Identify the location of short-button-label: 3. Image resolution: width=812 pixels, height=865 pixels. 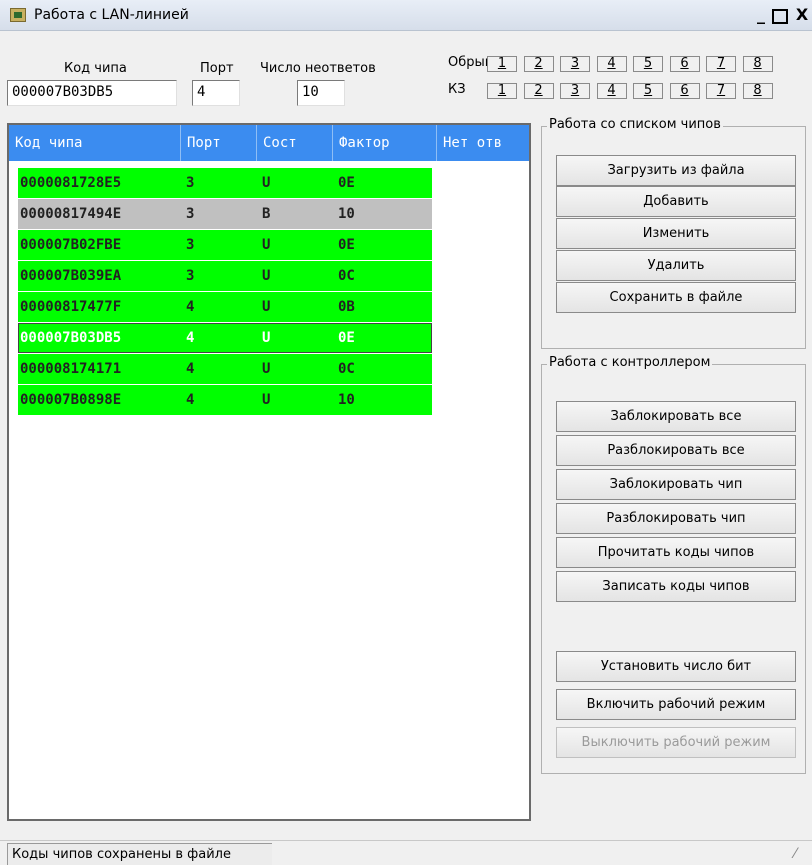
(575, 90).